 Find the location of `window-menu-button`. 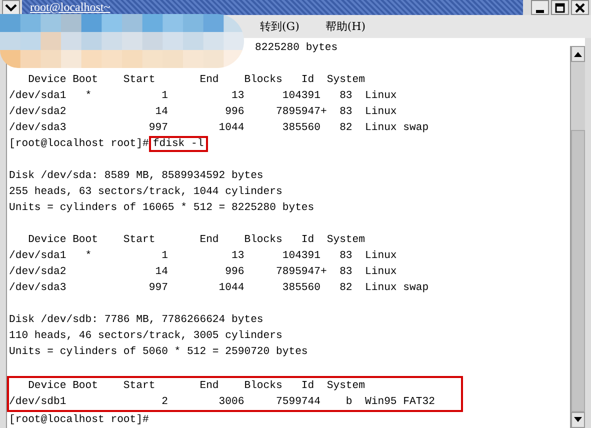

window-menu-button is located at coordinates (11, 7).